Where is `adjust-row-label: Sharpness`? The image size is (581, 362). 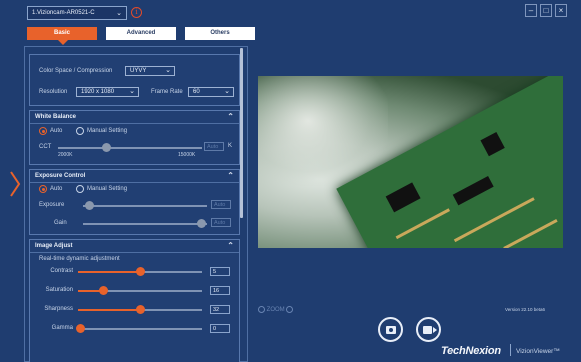 adjust-row-label: Sharpness is located at coordinates (58, 309).